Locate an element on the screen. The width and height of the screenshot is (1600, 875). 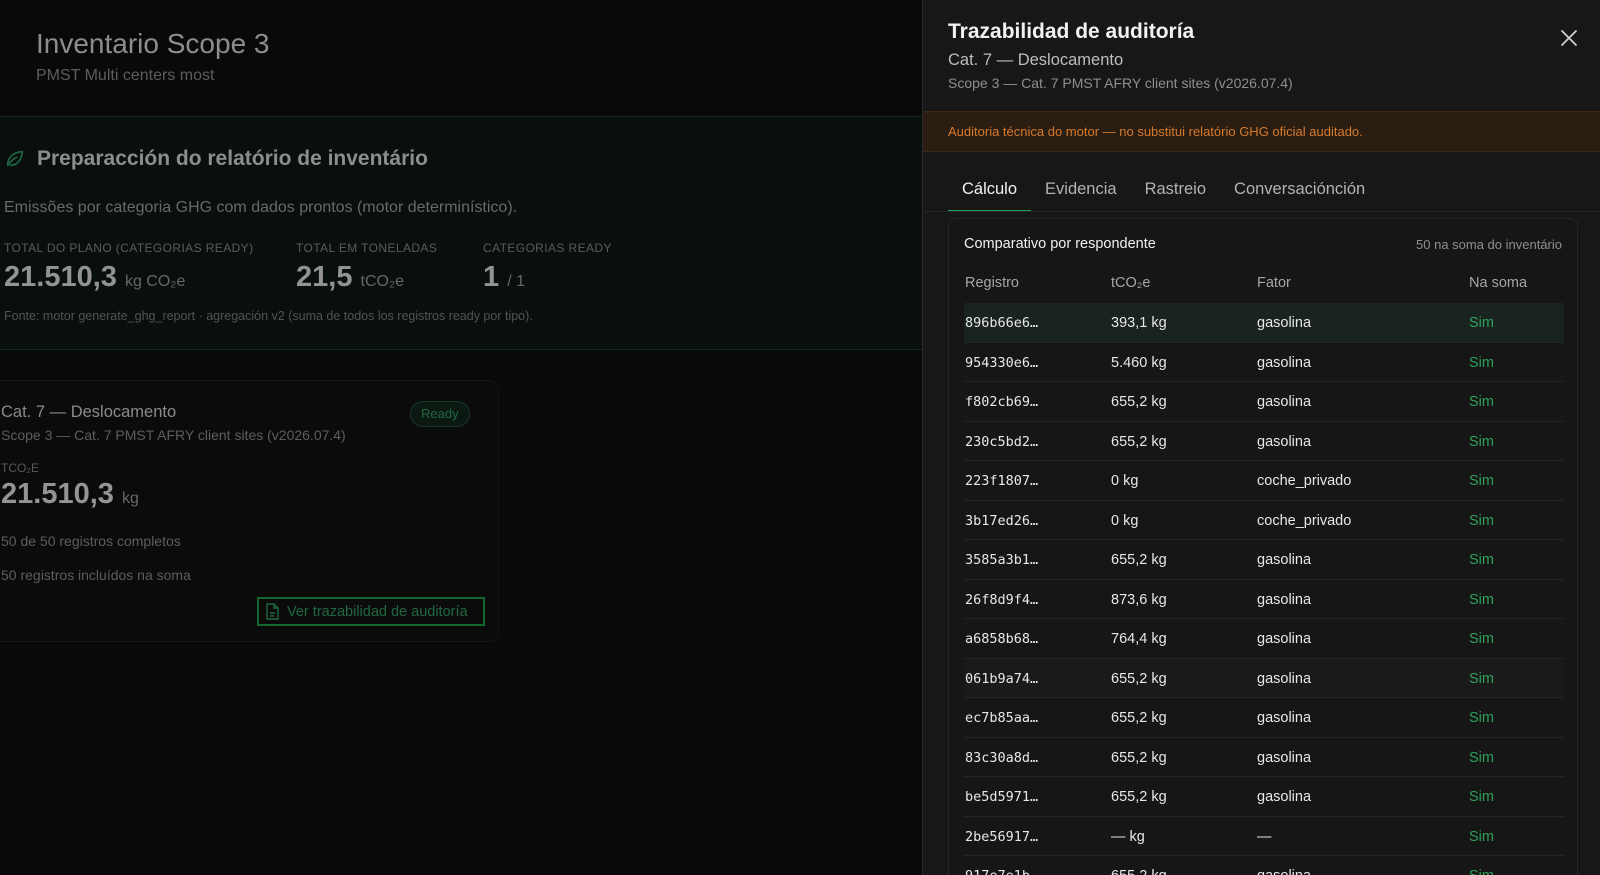
metric-categories-ready: CATEGORIAS READY 1 / 1 is located at coordinates (547, 267).